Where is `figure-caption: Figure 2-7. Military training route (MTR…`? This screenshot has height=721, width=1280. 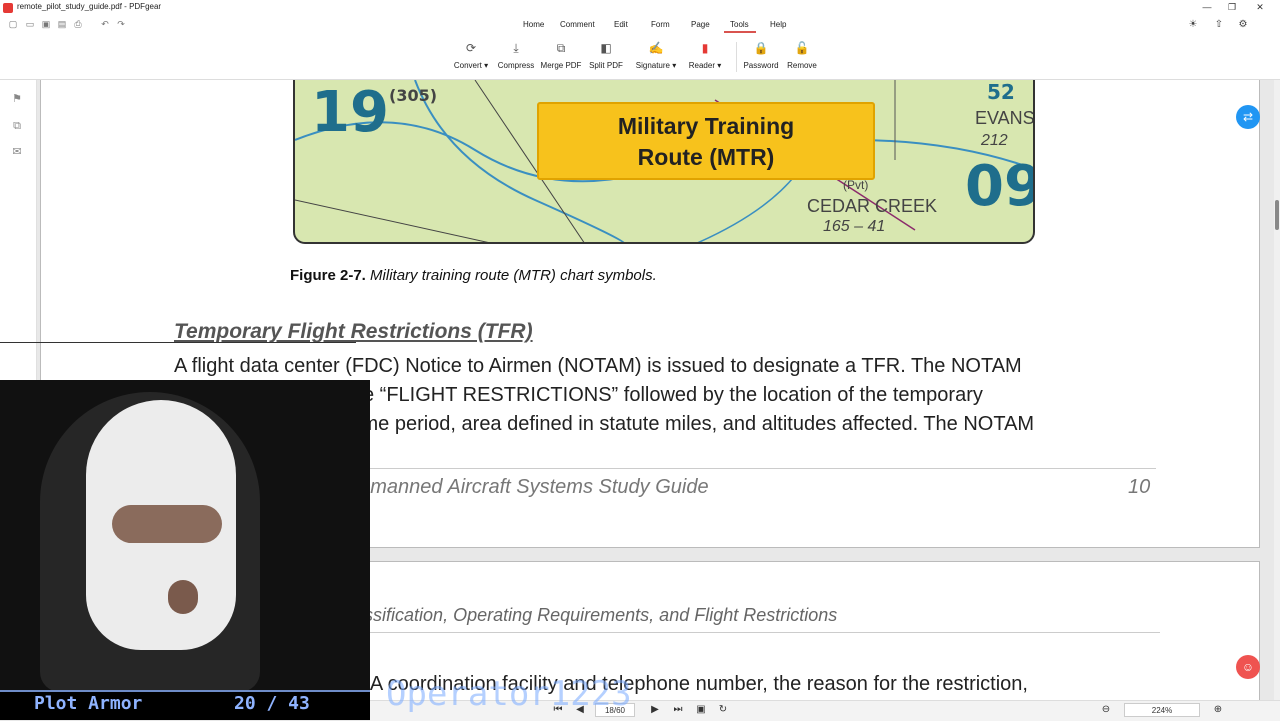 figure-caption: Figure 2-7. Military training route (MTR… is located at coordinates (473, 275).